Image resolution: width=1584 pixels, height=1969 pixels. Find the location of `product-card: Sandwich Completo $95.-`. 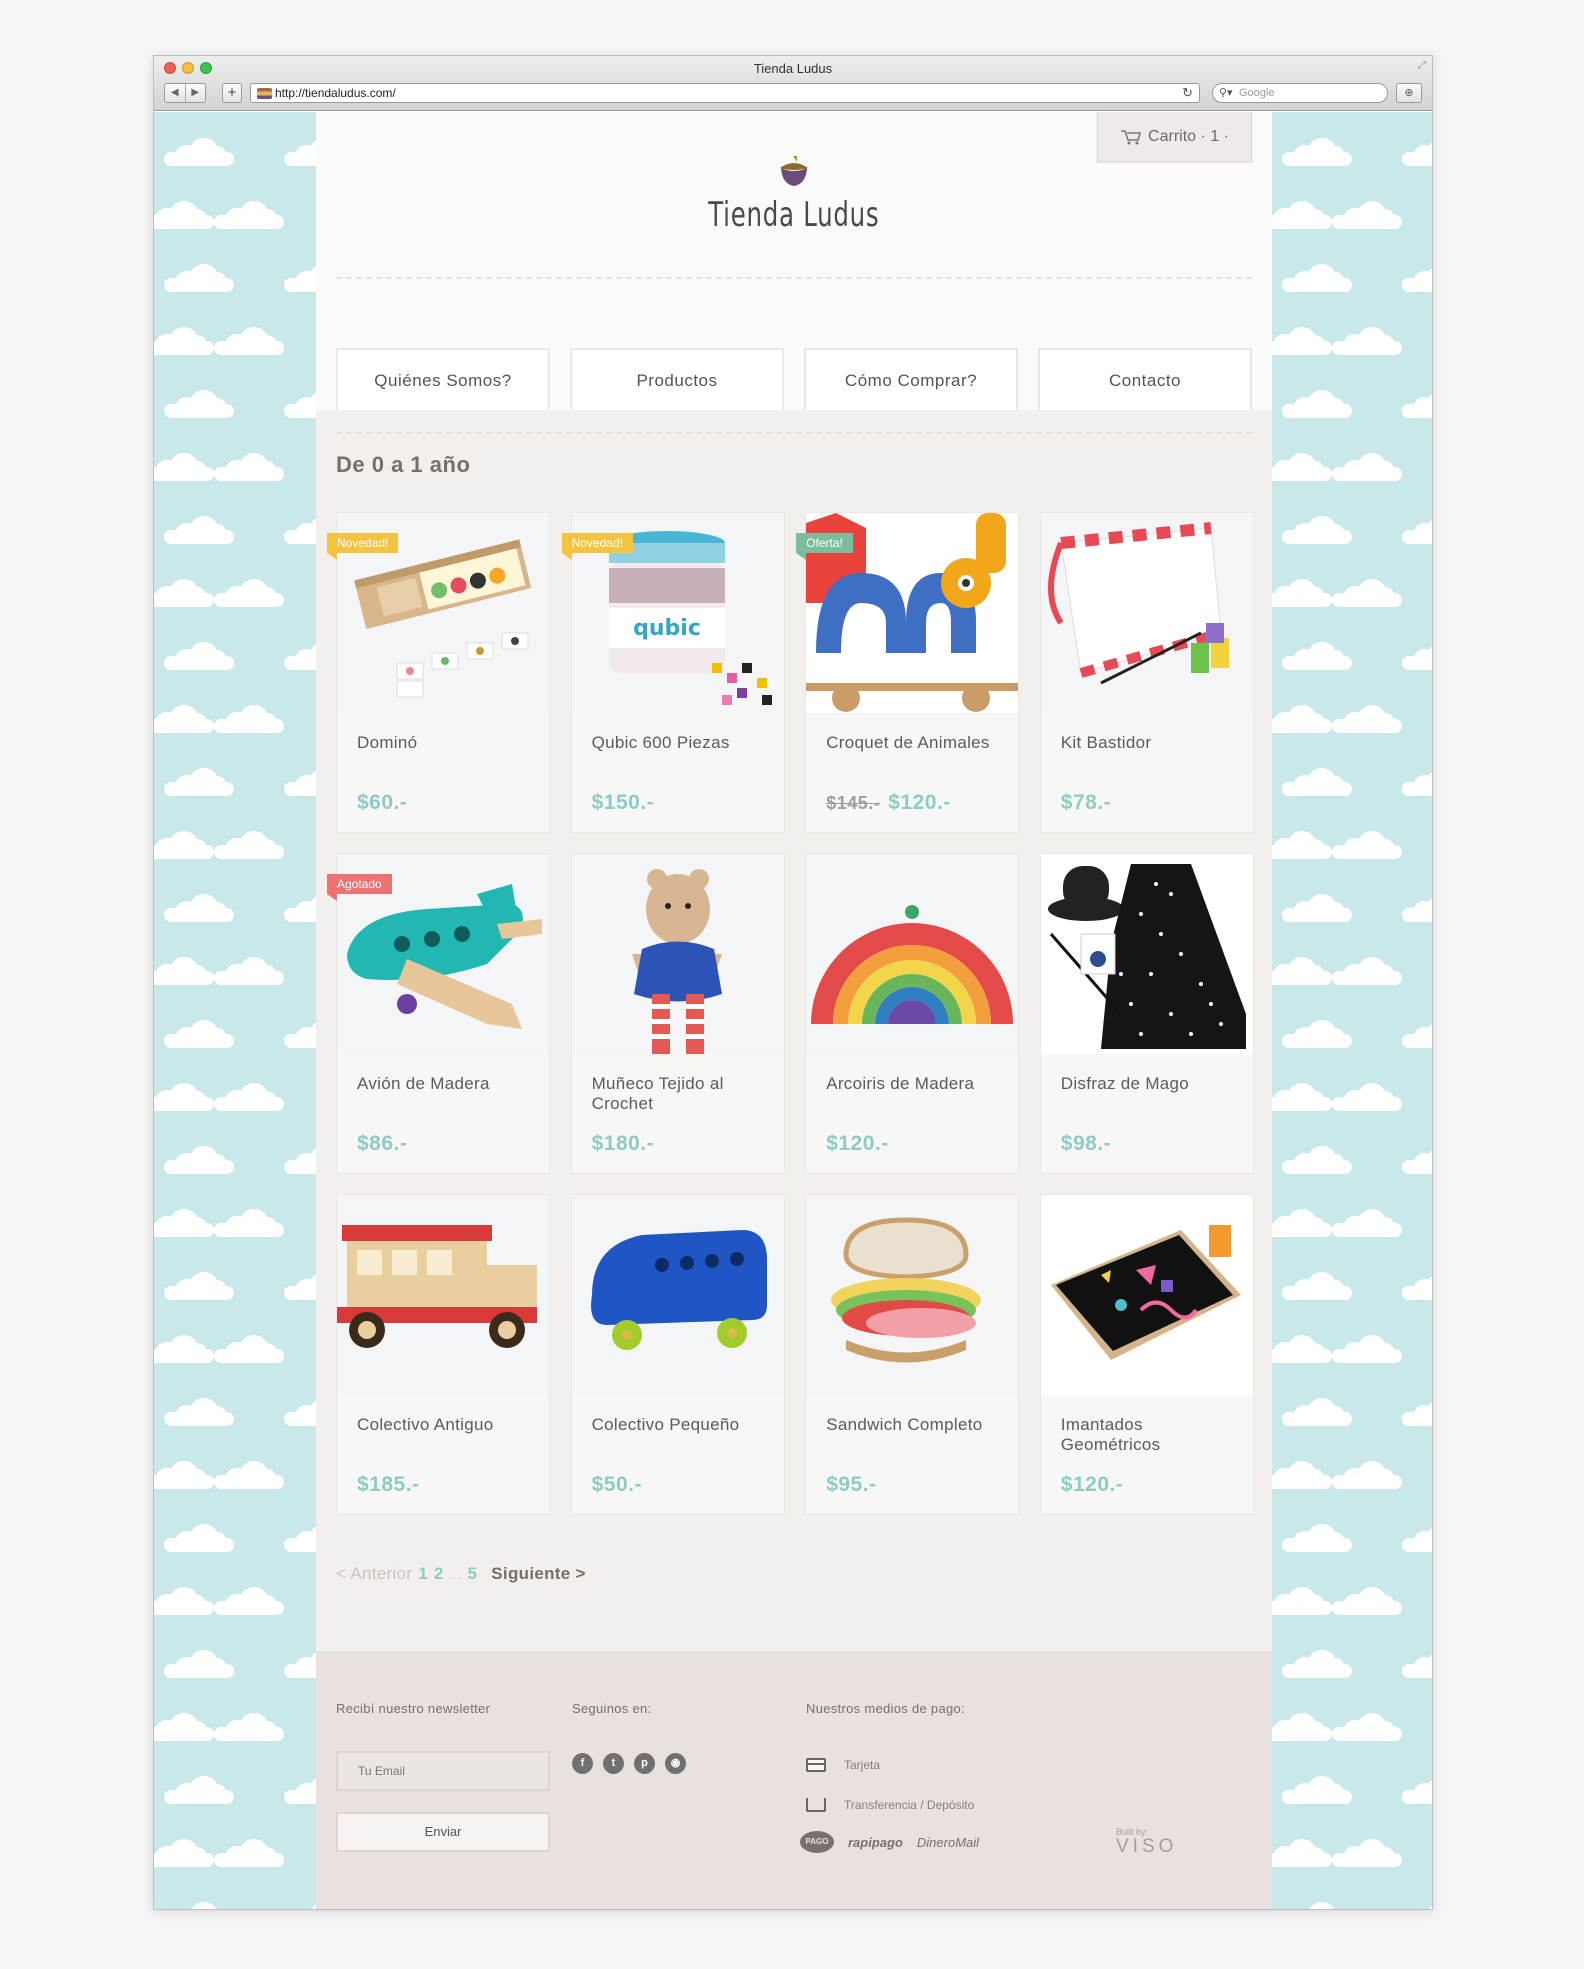

product-card: Sandwich Completo $95.- is located at coordinates (912, 1354).